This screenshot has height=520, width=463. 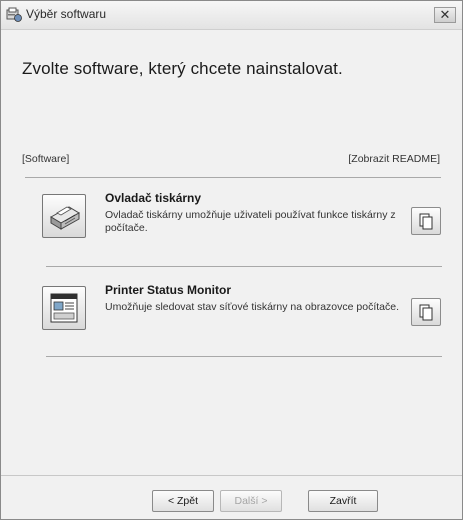 What do you see at coordinates (183, 501) in the screenshot?
I see `back-button: < Zpět` at bounding box center [183, 501].